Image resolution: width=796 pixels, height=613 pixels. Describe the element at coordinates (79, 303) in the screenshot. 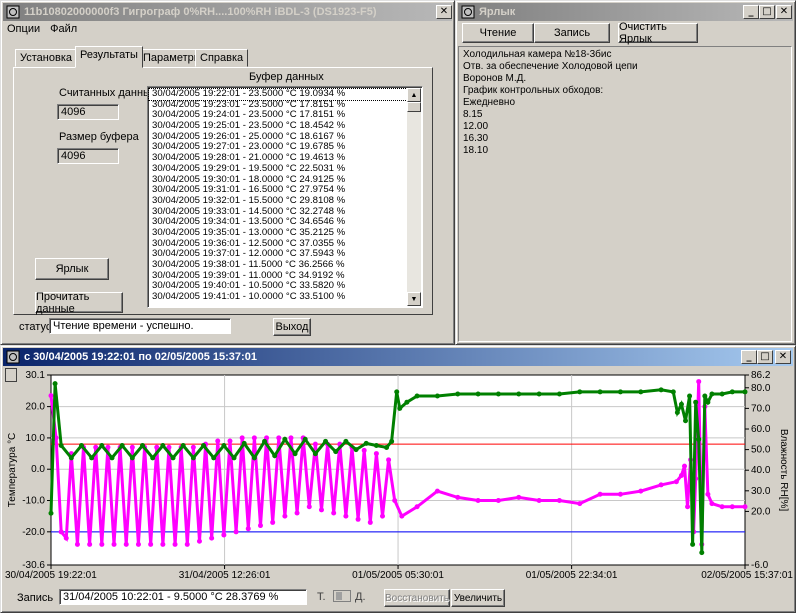

I see `read-data-button: Прочитать данные` at that location.